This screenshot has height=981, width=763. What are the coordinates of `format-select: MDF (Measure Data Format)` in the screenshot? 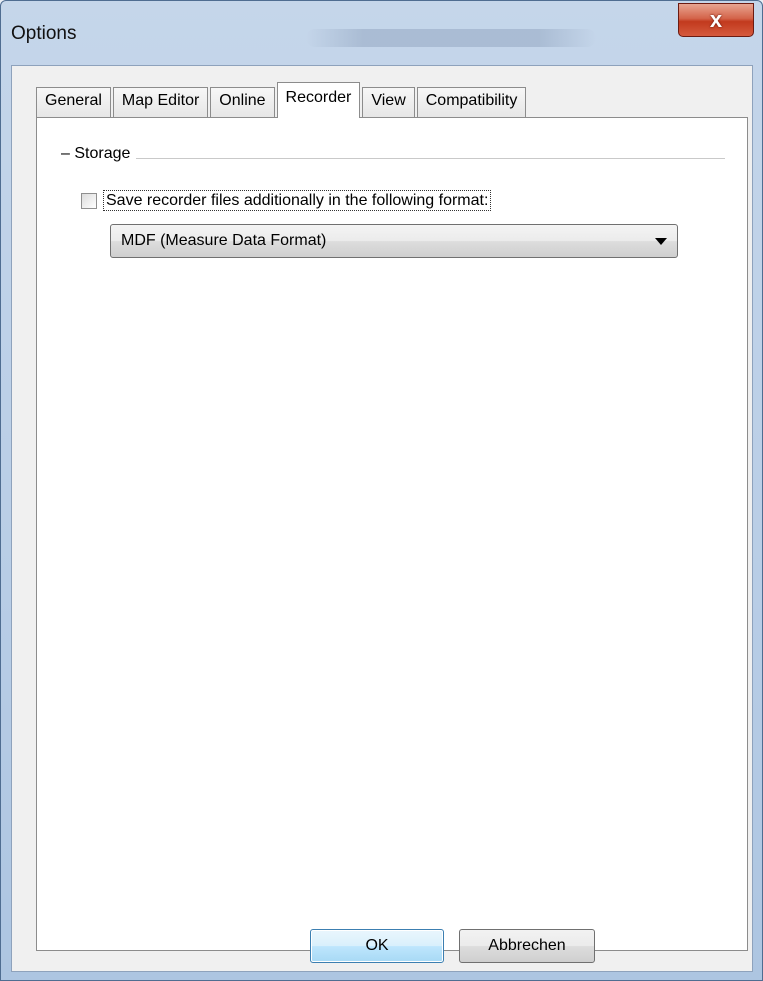 It's located at (394, 241).